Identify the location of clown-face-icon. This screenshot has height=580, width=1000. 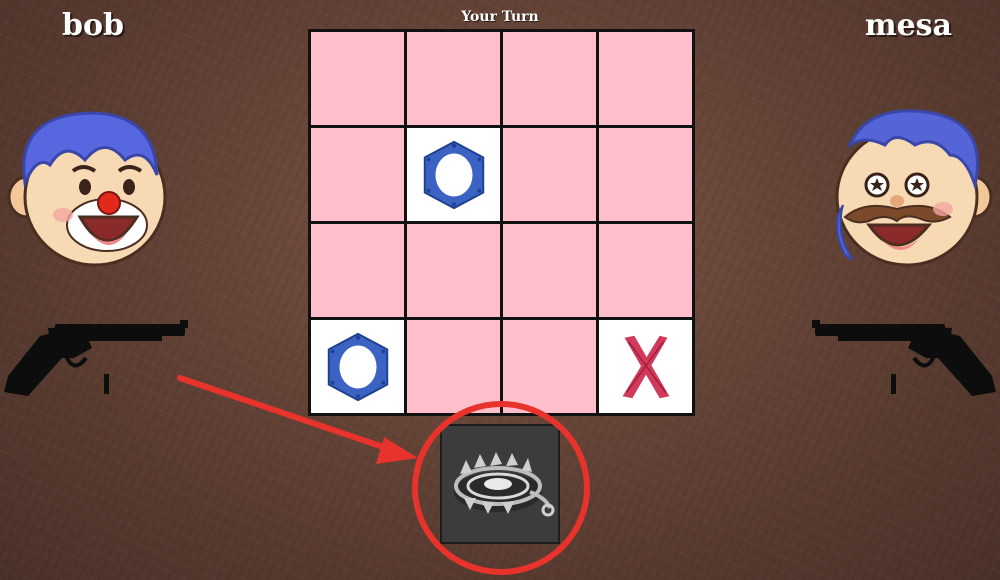
(90, 187).